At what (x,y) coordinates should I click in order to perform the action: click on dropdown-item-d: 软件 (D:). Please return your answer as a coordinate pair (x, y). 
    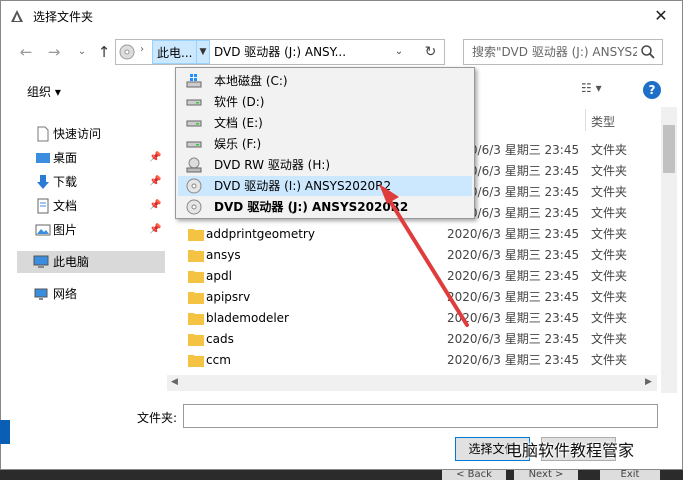
    Looking at the image, I should click on (325, 102).